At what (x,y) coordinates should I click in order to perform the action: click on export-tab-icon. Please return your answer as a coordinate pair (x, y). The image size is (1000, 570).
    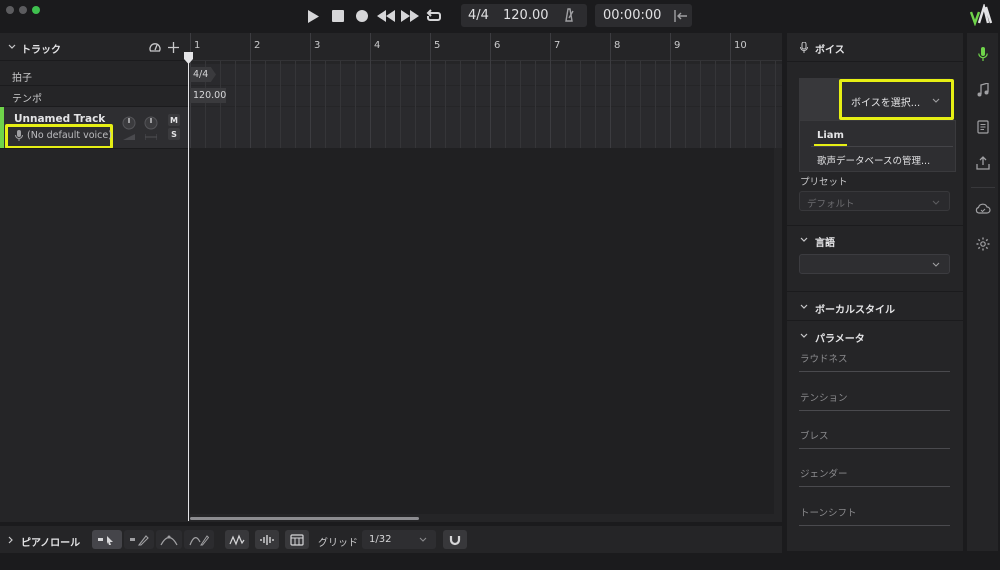
    Looking at the image, I should click on (983, 163).